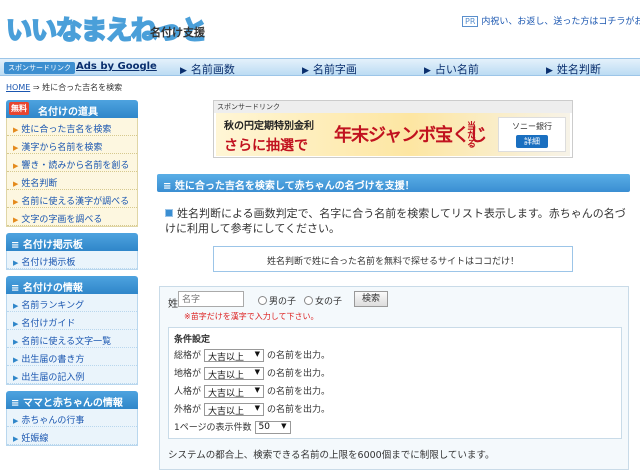 The height and width of the screenshot is (470, 640). What do you see at coordinates (82, 87) in the screenshot?
I see `breadcrumb-current: 姓に合った吉名を検索` at bounding box center [82, 87].